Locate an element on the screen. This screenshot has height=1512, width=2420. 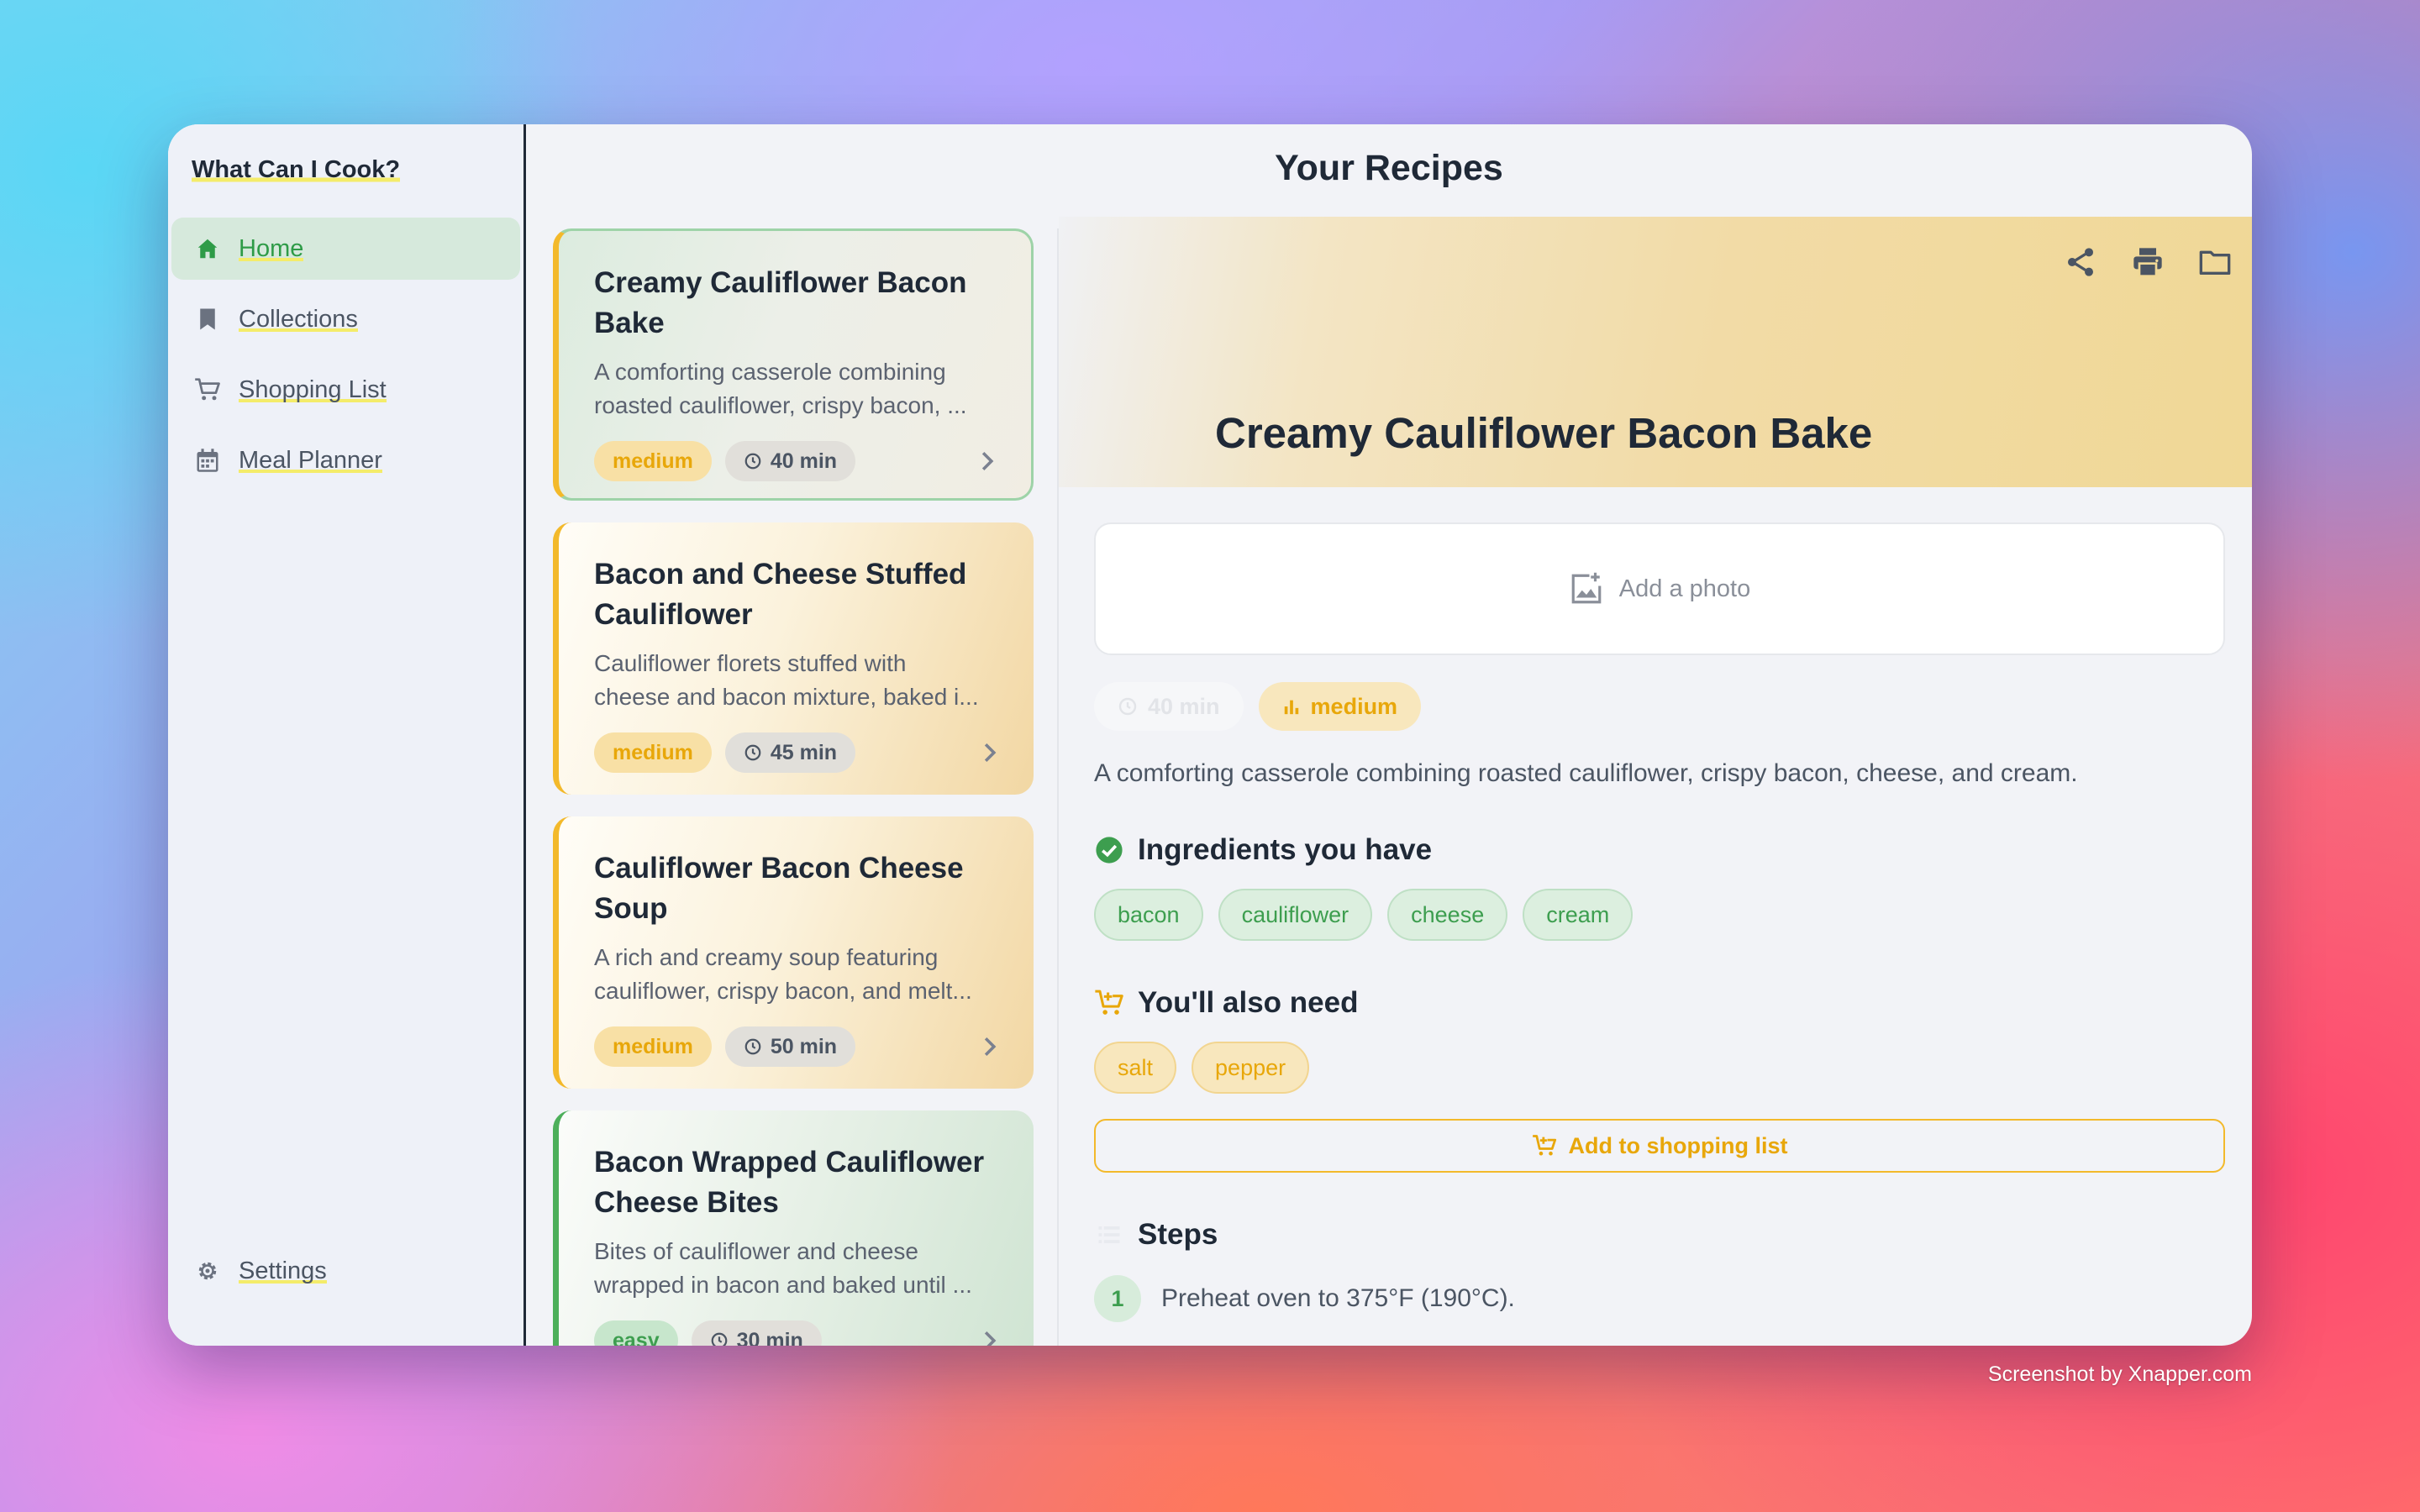
step-item: 1 Preheat oven to 375°F (190°C). is located at coordinates (1659, 1298).